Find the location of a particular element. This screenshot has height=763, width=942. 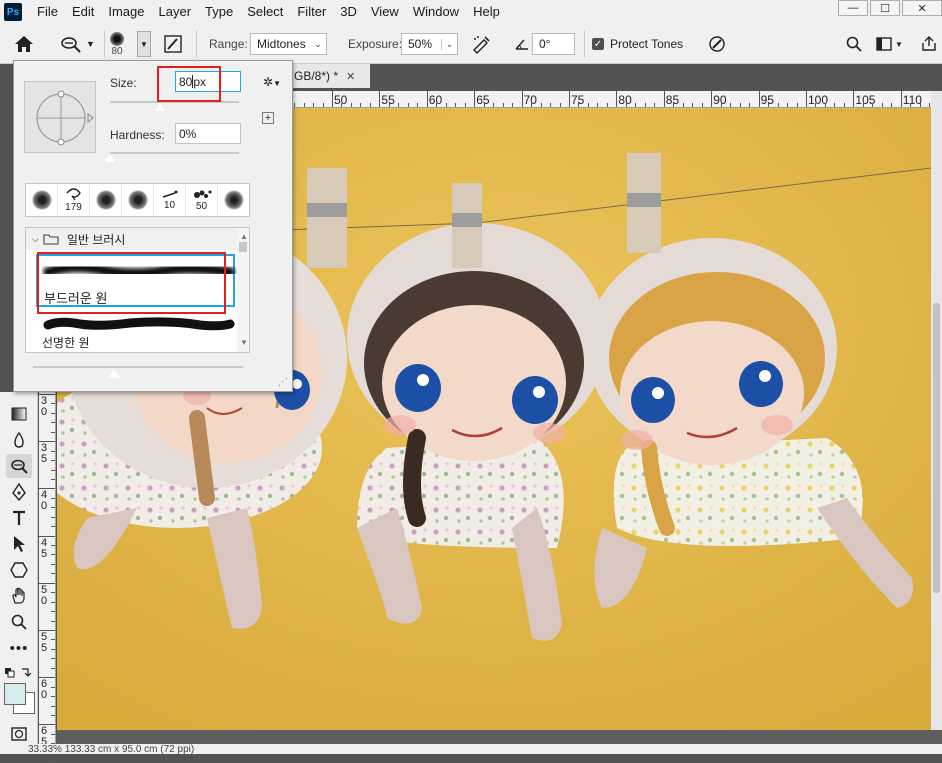

menu-edit: Edit is located at coordinates (83, 12).